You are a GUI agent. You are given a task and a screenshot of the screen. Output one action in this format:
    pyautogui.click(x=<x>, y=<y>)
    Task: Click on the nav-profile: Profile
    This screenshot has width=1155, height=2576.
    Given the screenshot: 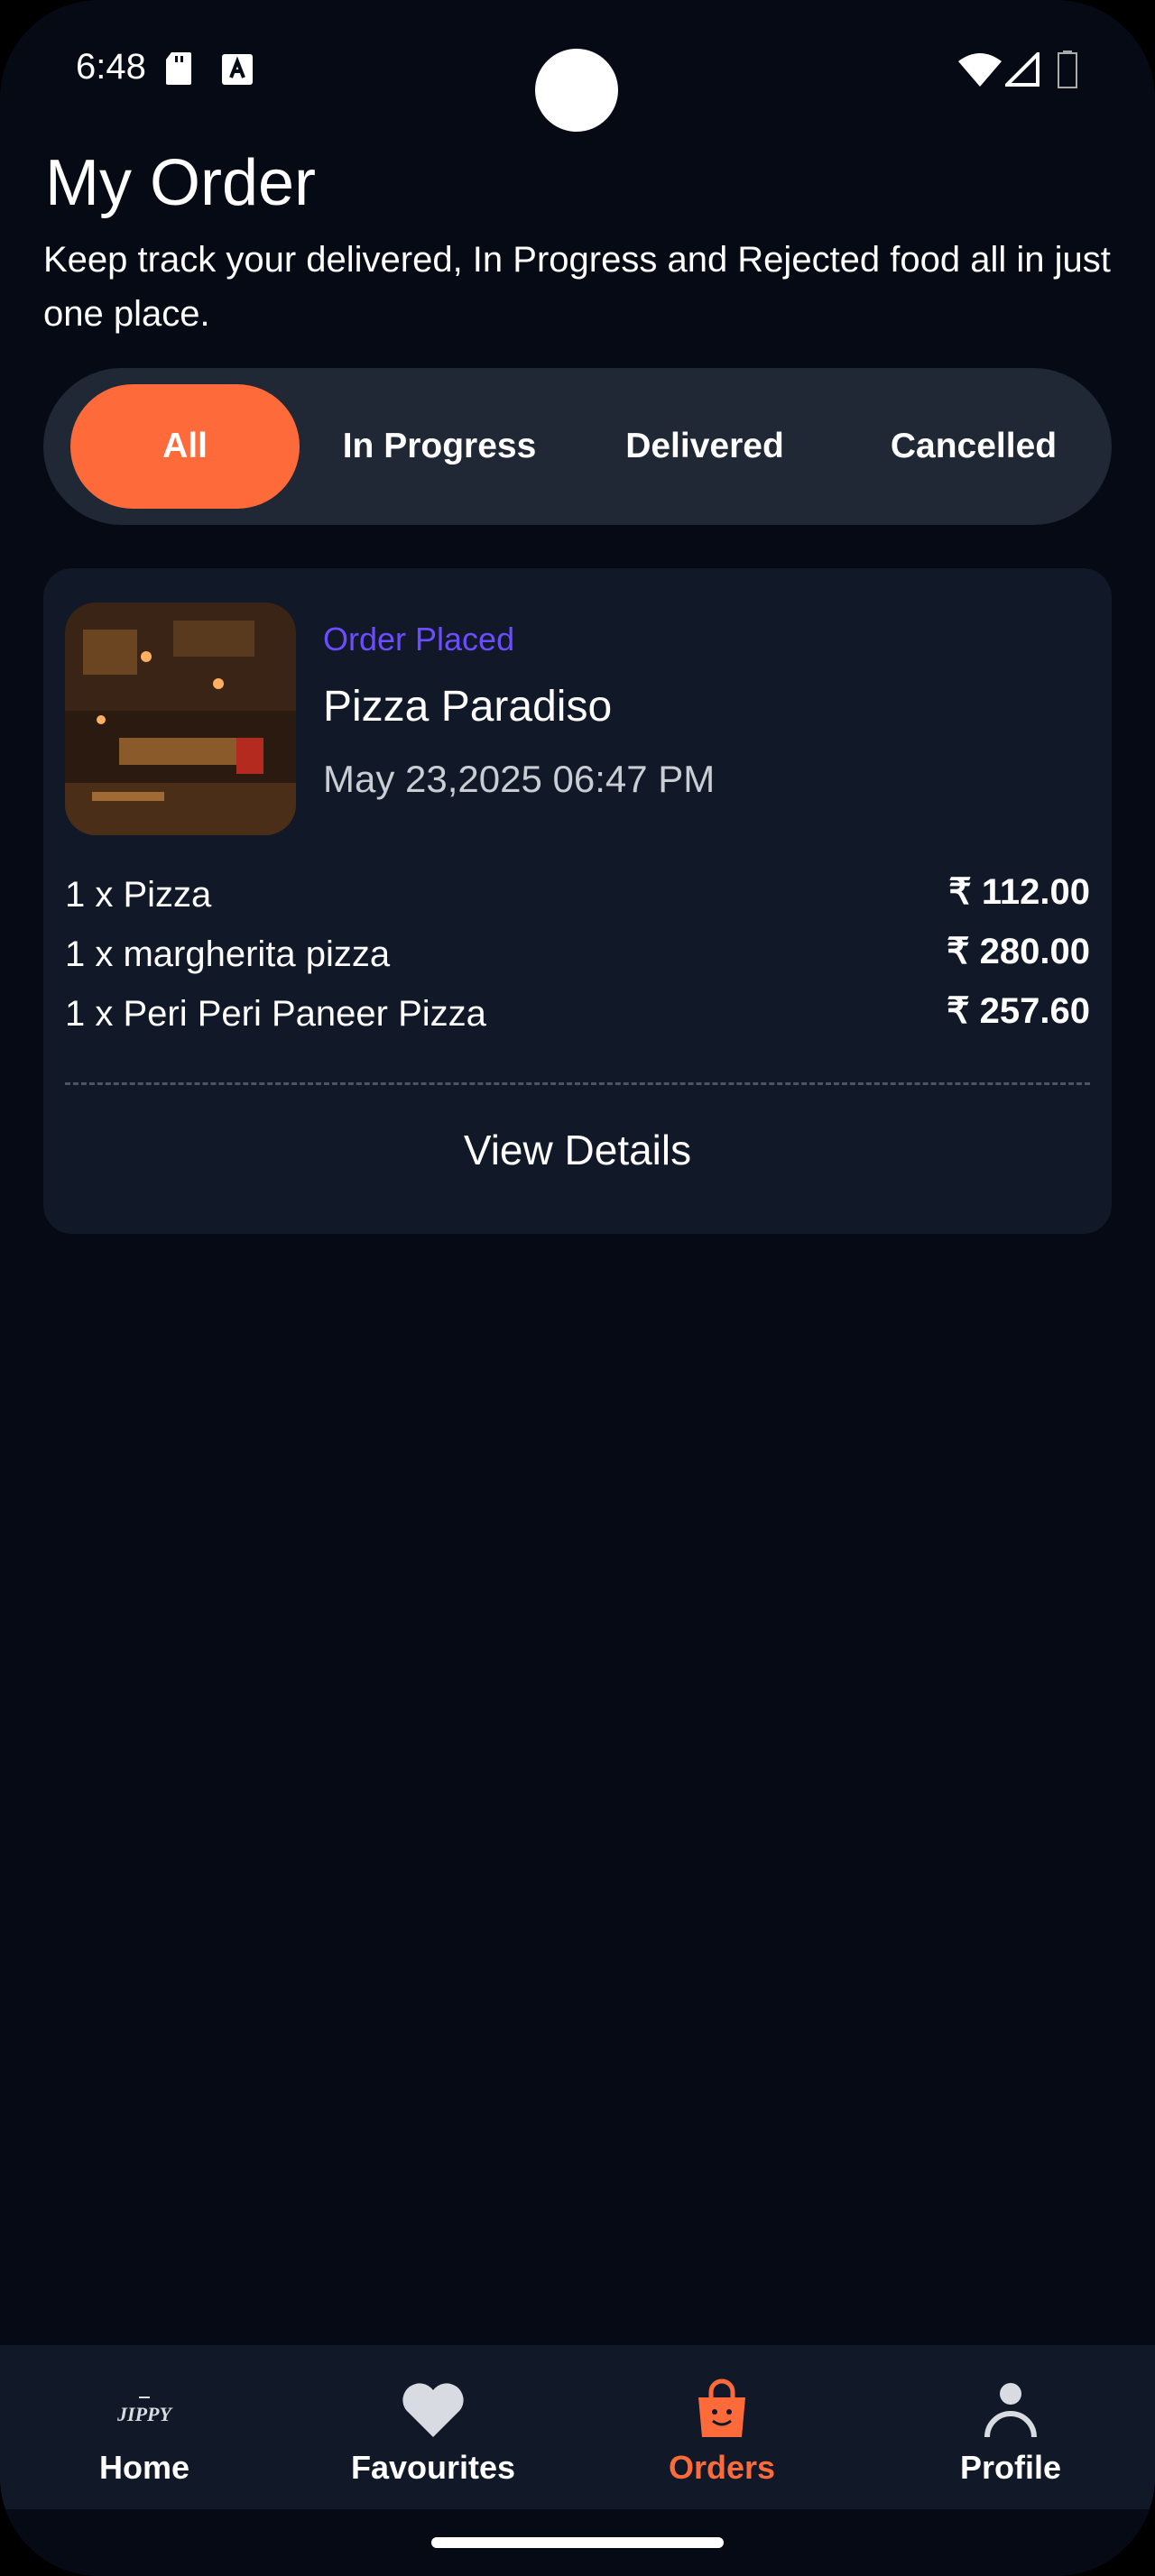 What is the action you would take?
    pyautogui.click(x=1011, y=2427)
    